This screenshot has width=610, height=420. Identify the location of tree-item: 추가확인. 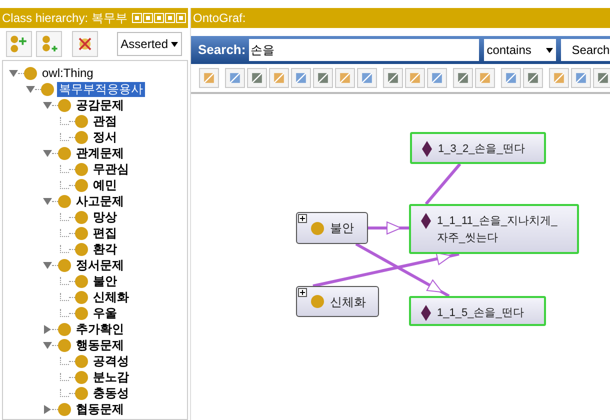
(100, 329).